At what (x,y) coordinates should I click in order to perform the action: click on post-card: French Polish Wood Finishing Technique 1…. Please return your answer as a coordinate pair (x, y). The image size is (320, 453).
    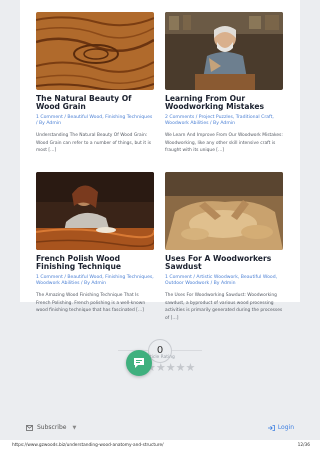
    Looking at the image, I should click on (95, 243).